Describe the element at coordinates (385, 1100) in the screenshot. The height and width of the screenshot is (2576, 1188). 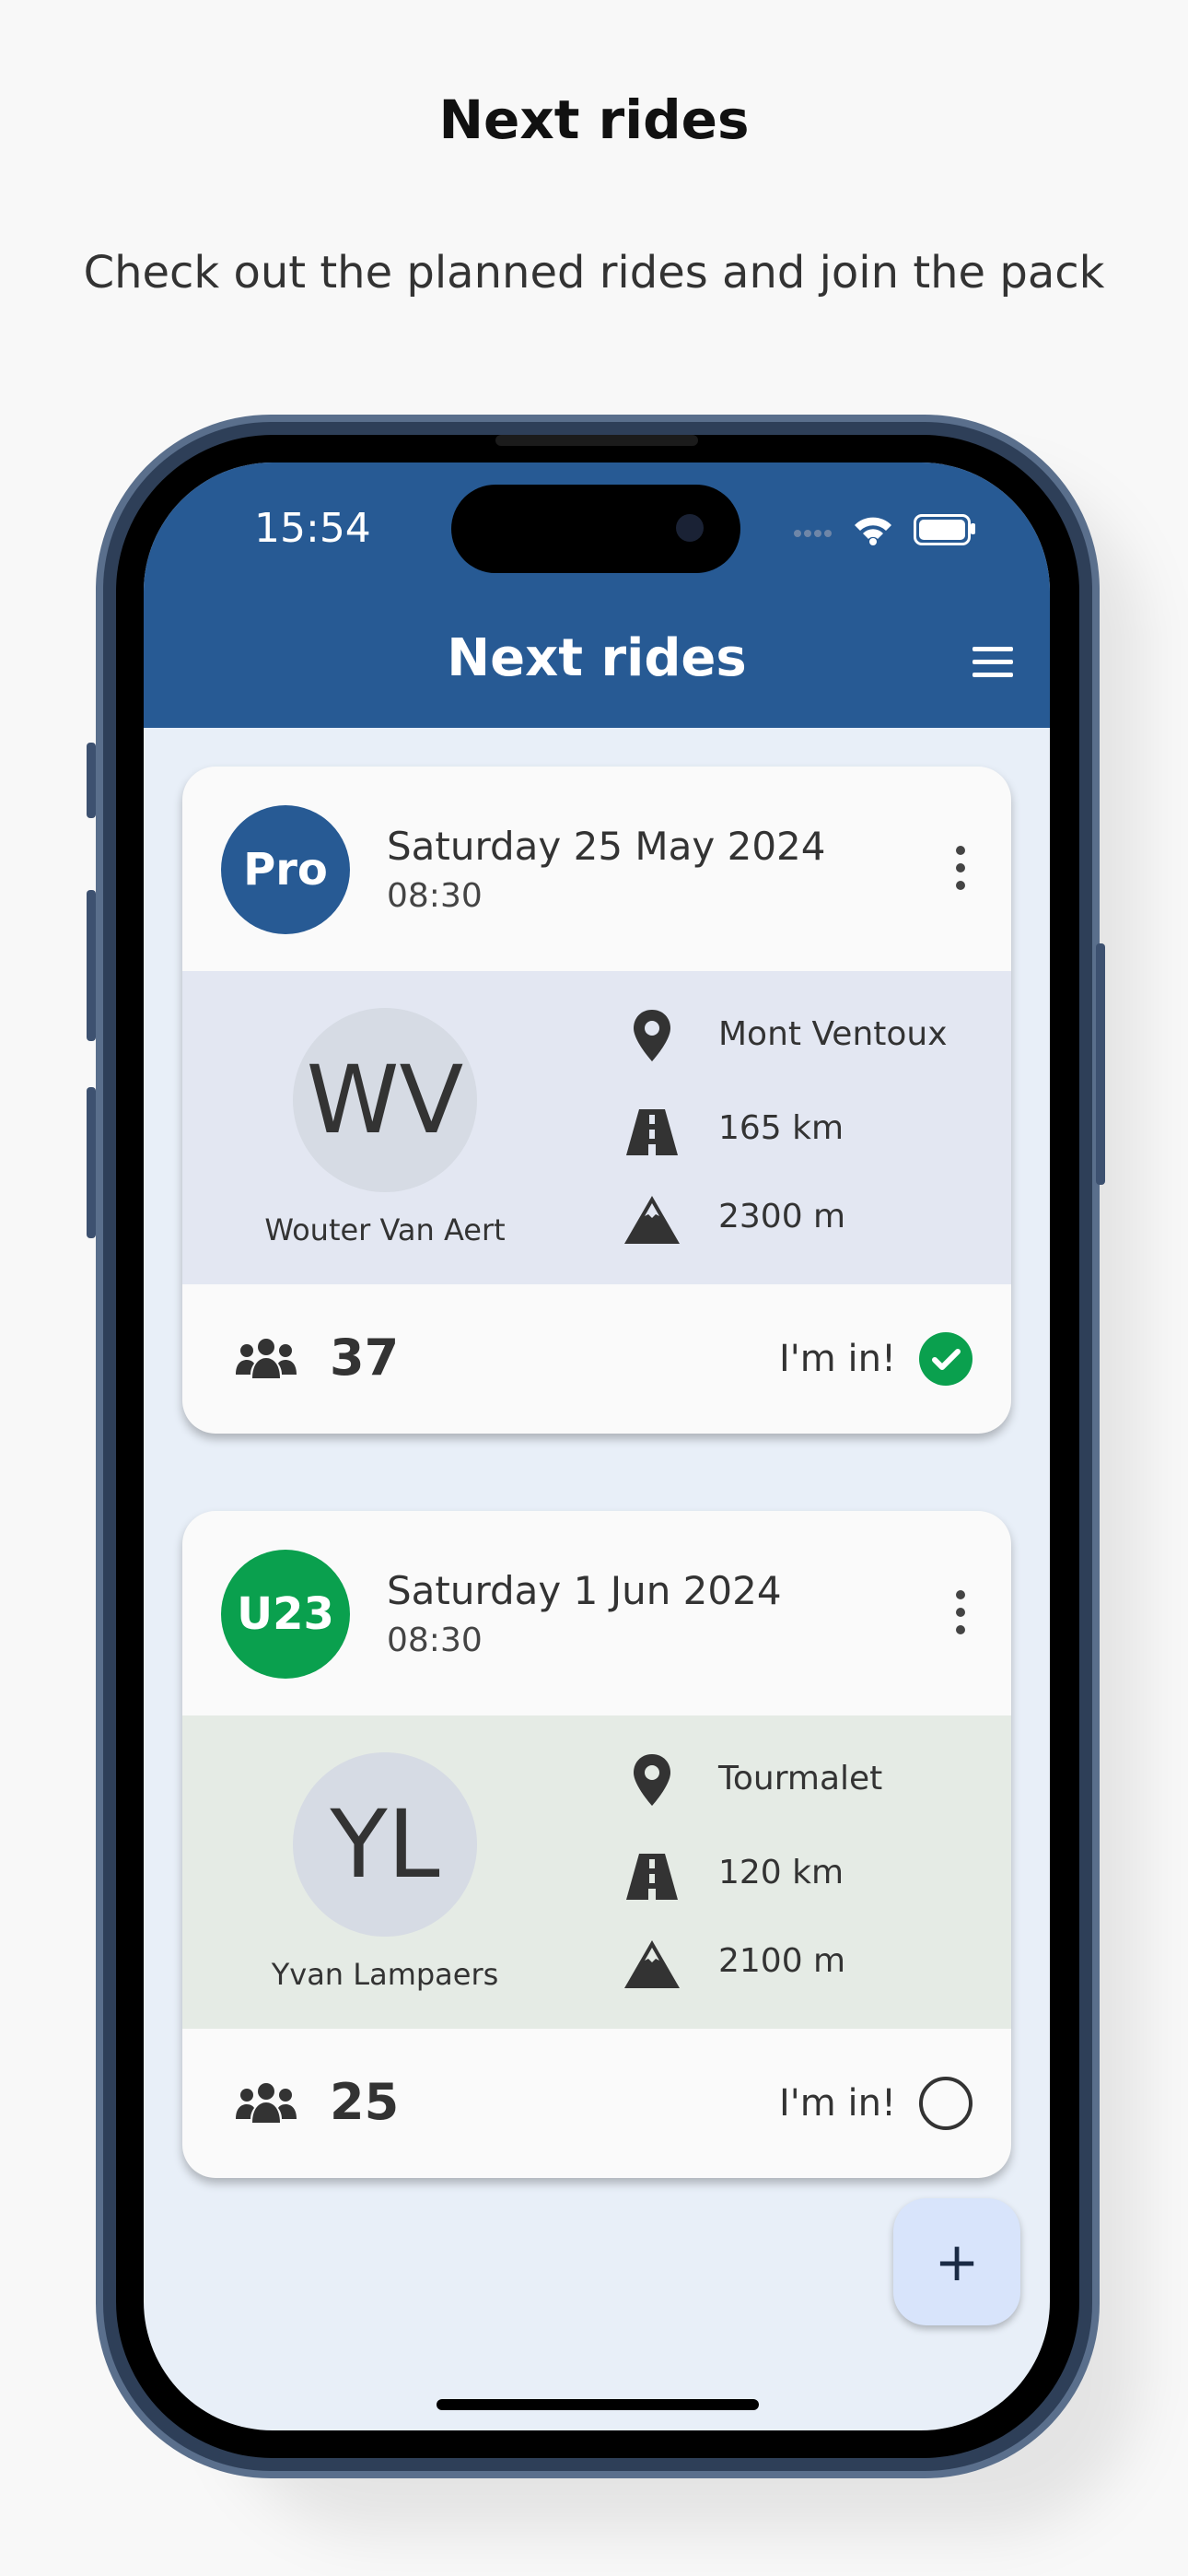
I see `avatar: WV` at that location.